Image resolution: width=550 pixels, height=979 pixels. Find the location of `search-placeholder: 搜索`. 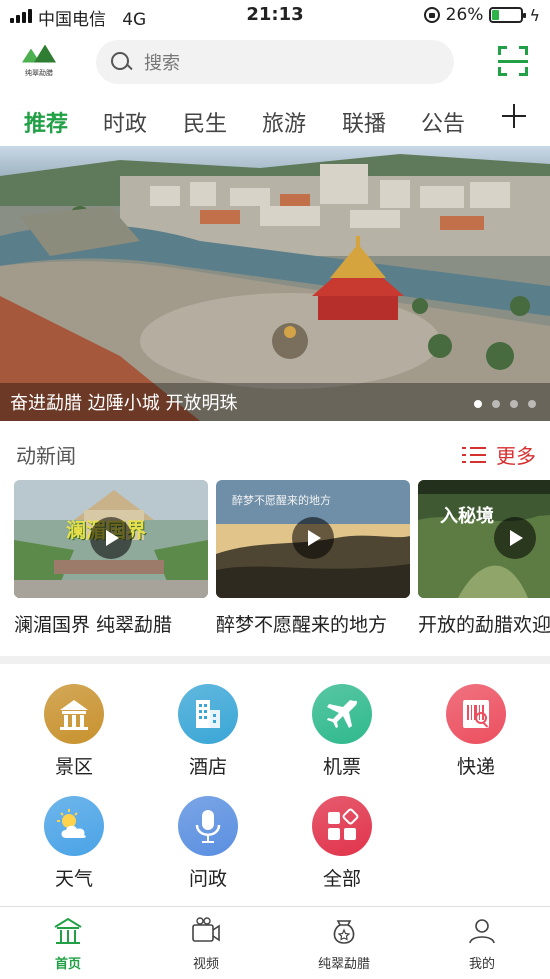

search-placeholder: 搜索 is located at coordinates (162, 63).